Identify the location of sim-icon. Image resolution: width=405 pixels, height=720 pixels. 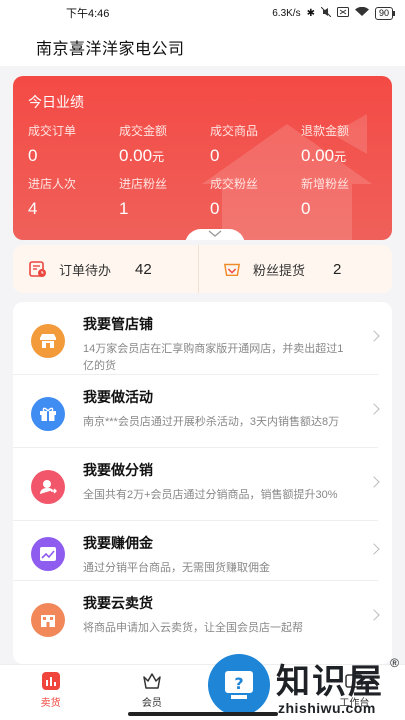
(342, 13).